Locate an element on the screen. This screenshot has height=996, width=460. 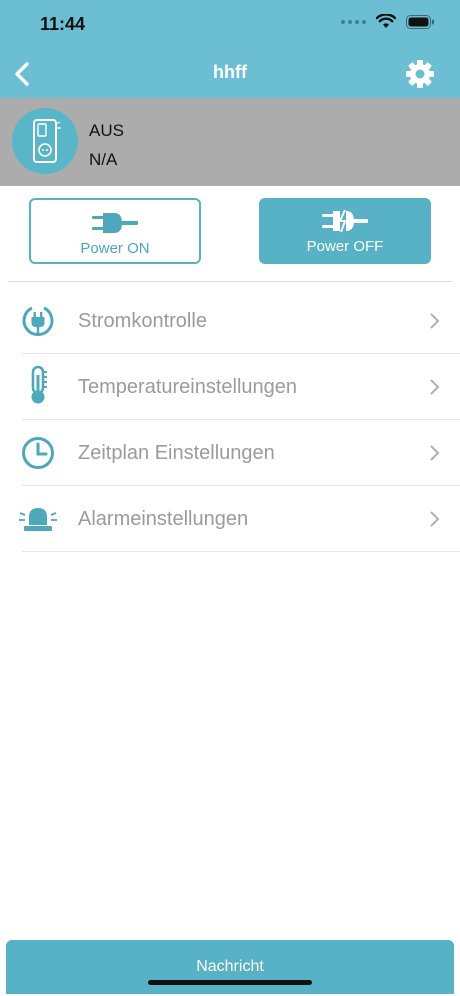
message-button: Nachricht is located at coordinates (230, 967).